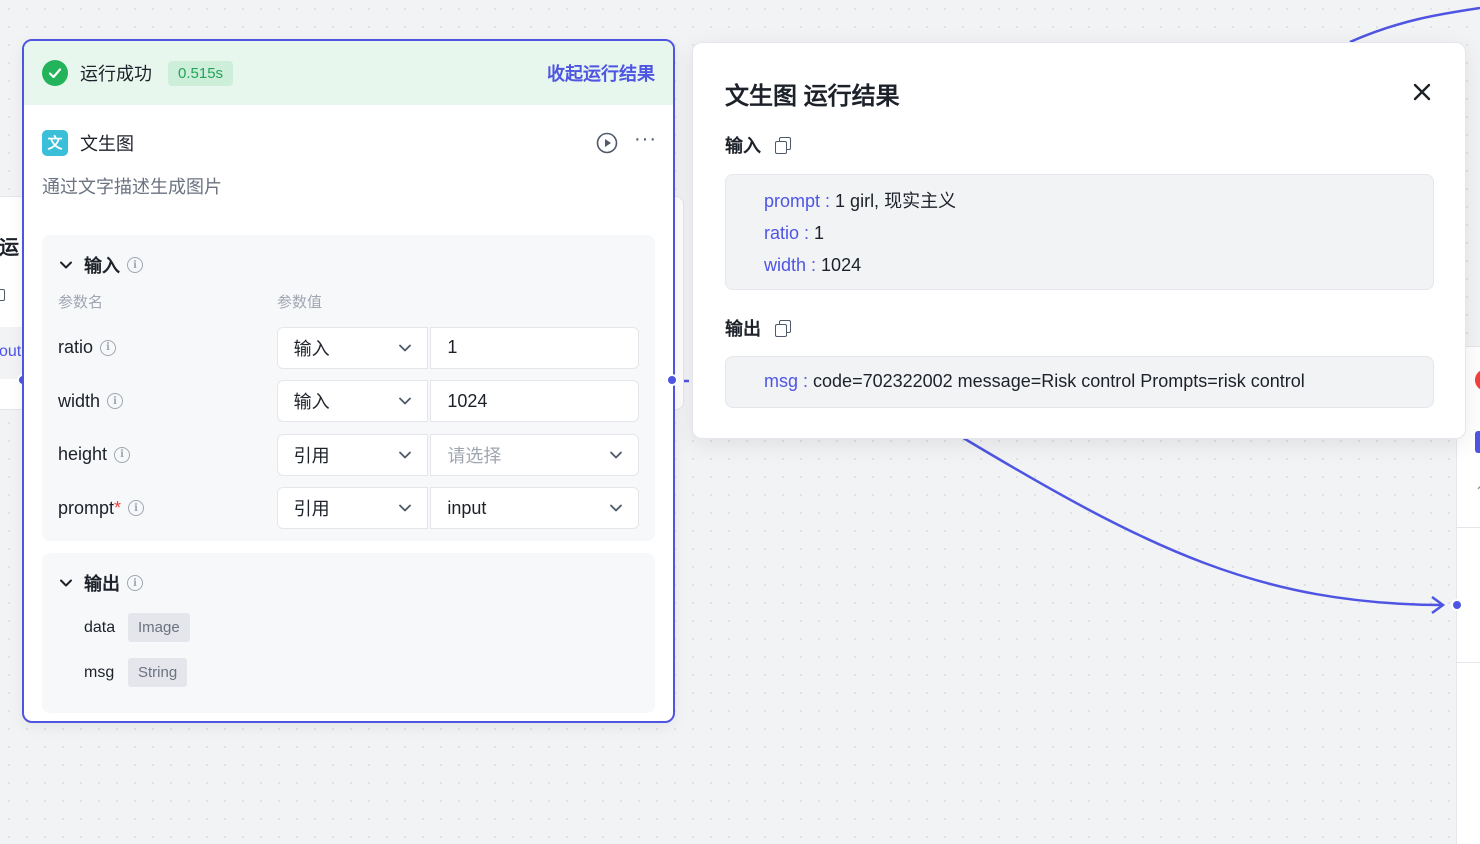  What do you see at coordinates (743, 146) in the screenshot?
I see `result-input-label: 输入` at bounding box center [743, 146].